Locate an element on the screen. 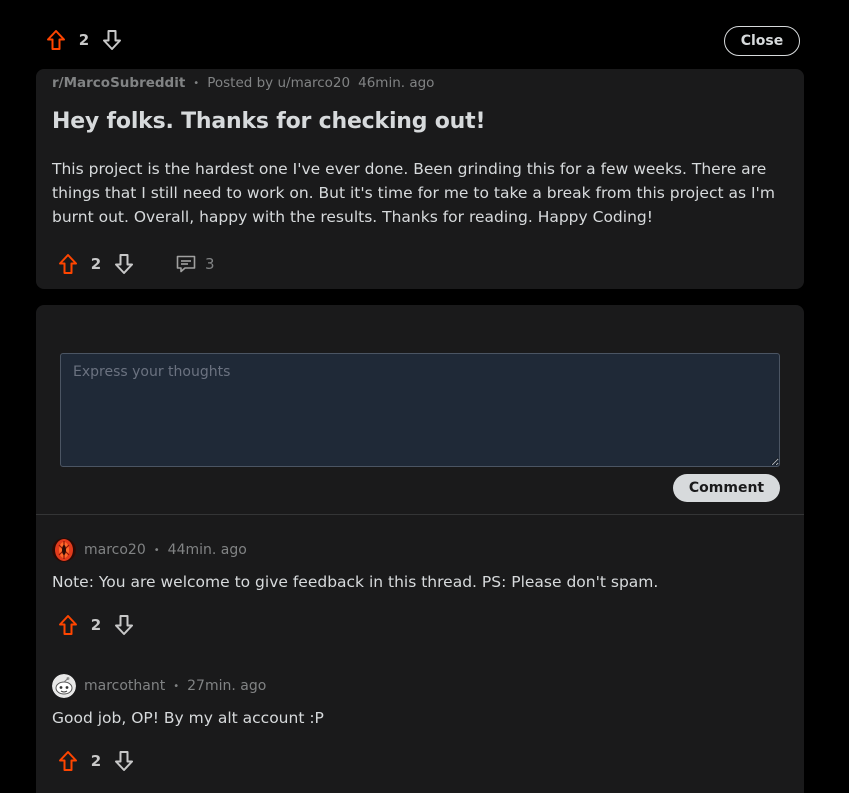 The height and width of the screenshot is (793, 849). comment-time: 27min. ago is located at coordinates (227, 686).